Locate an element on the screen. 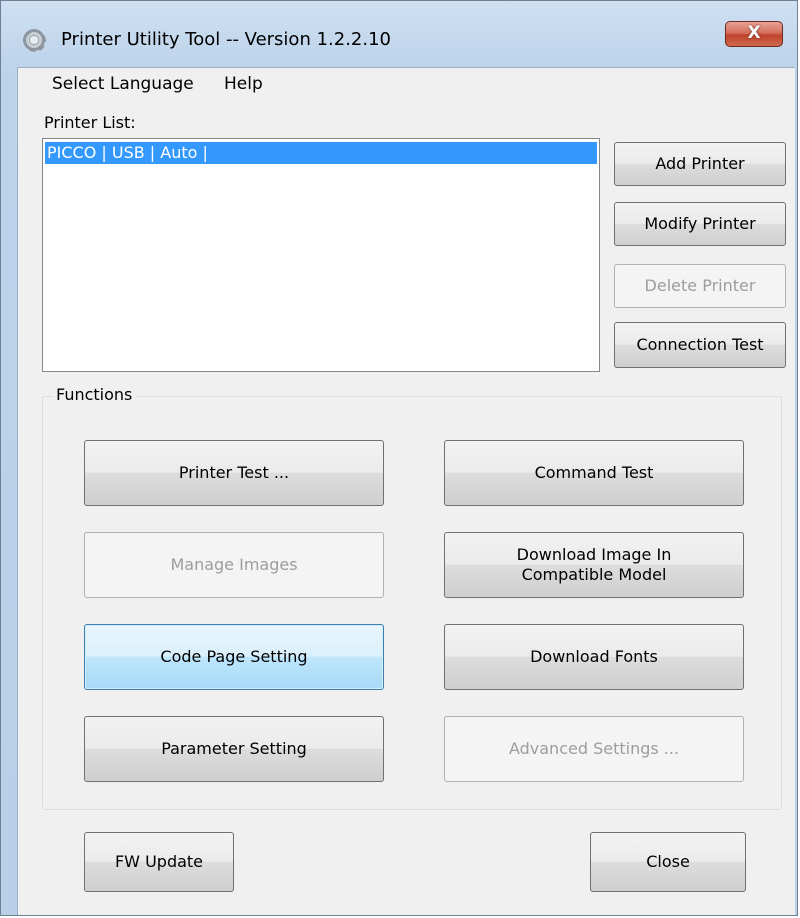 This screenshot has height=918, width=800. close-icon: X is located at coordinates (754, 33).